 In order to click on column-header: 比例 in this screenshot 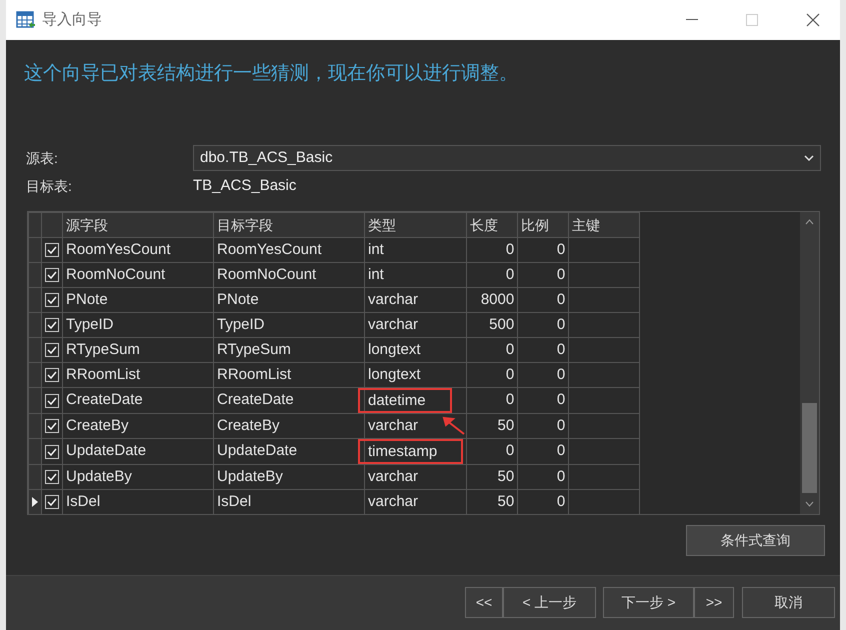, I will do `click(543, 225)`.